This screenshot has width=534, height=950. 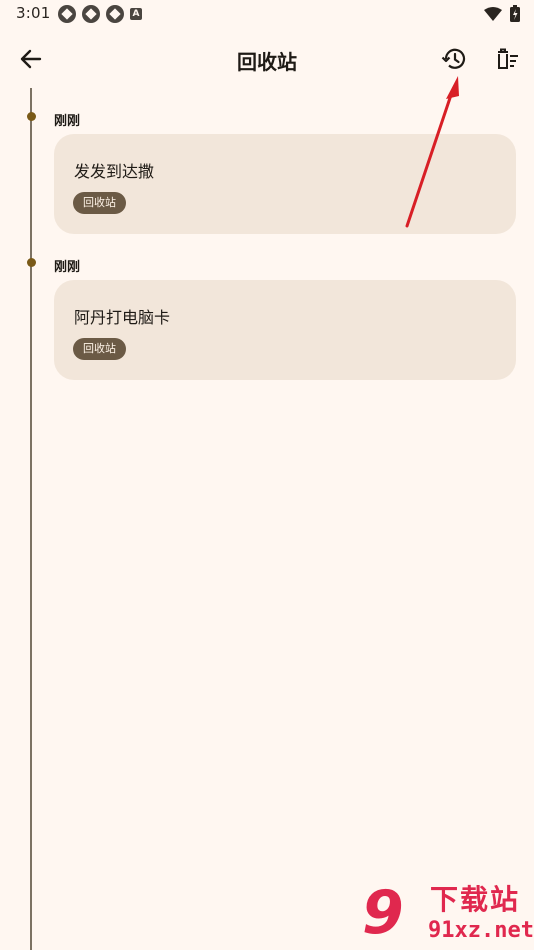 What do you see at coordinates (33, 13) in the screenshot?
I see `status-time: 3:01` at bounding box center [33, 13].